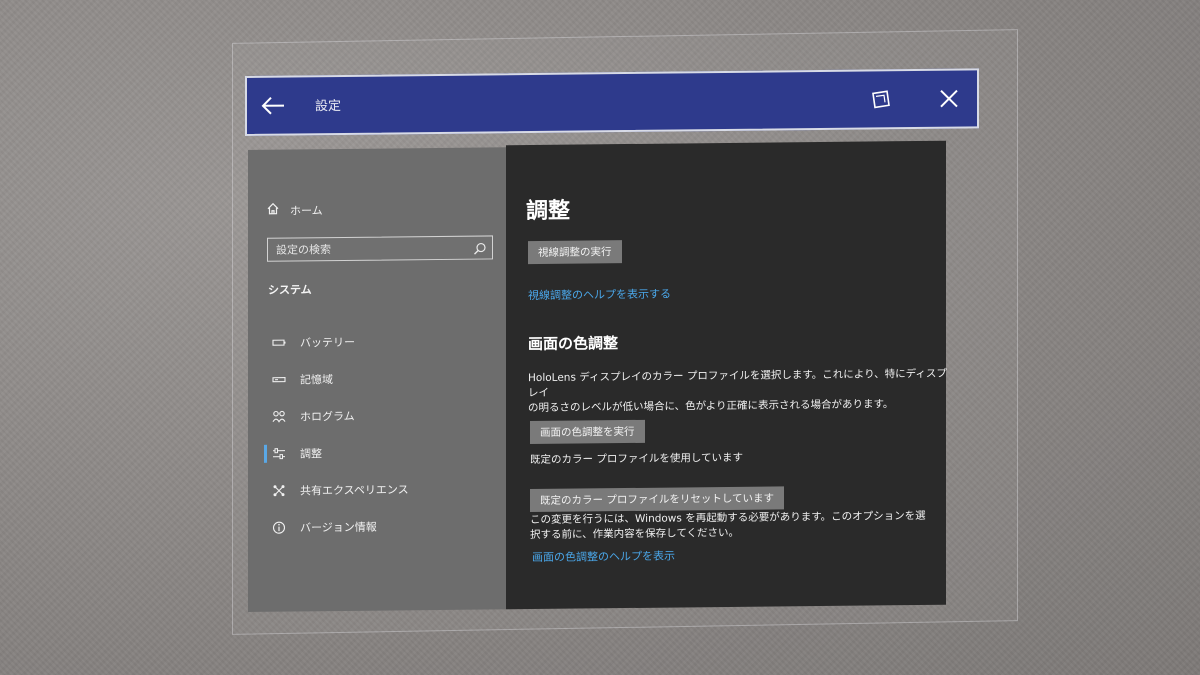  Describe the element at coordinates (575, 252) in the screenshot. I see `run-eye-calibration-button: 視線調整の実行` at that location.